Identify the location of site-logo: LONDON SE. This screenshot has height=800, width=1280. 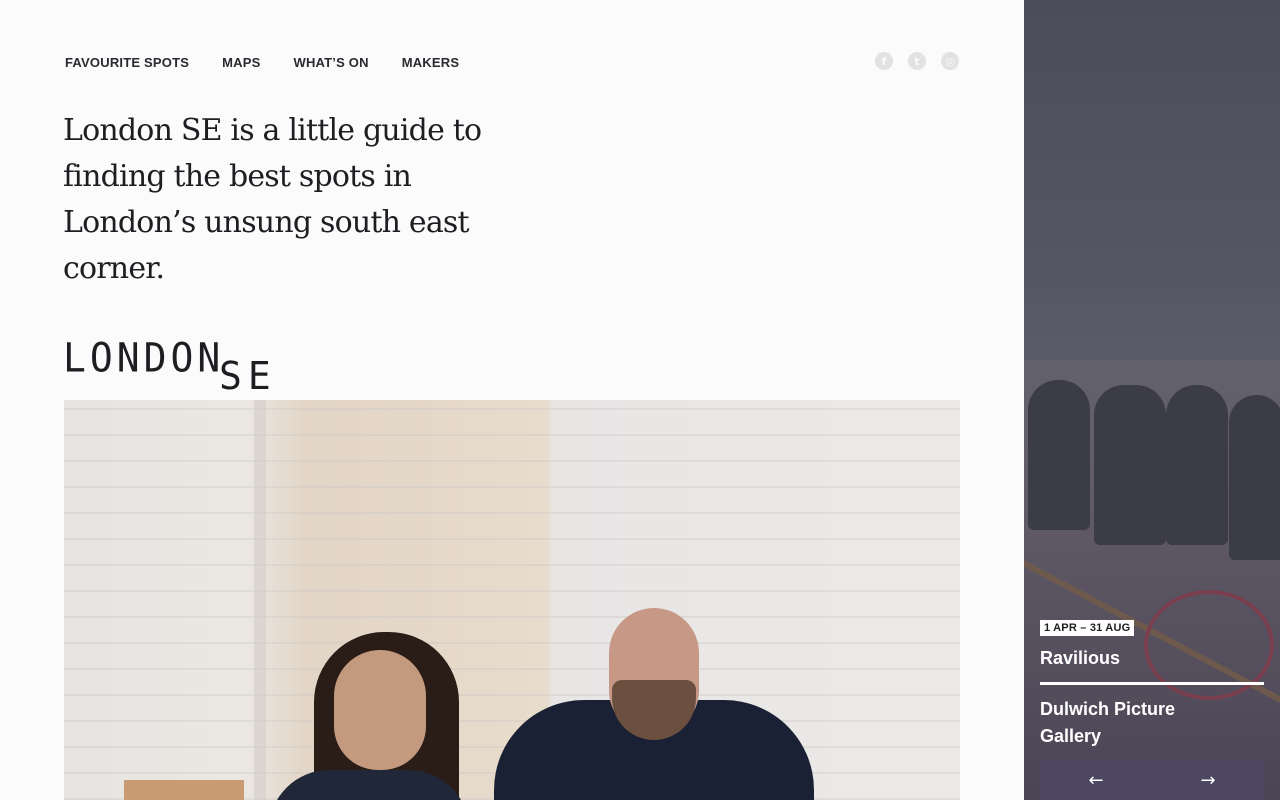
(167, 368).